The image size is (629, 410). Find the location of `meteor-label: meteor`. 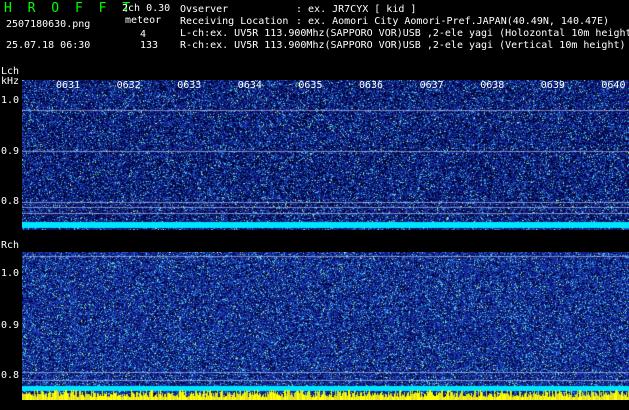

meteor-label: meteor is located at coordinates (143, 20).